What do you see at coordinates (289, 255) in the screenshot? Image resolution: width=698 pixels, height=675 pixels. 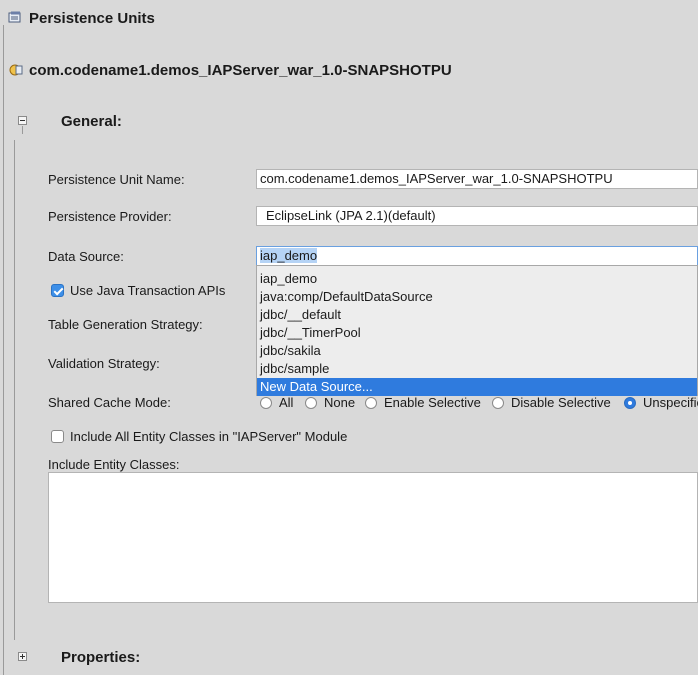 I see `data-source-value: iap_demo` at bounding box center [289, 255].